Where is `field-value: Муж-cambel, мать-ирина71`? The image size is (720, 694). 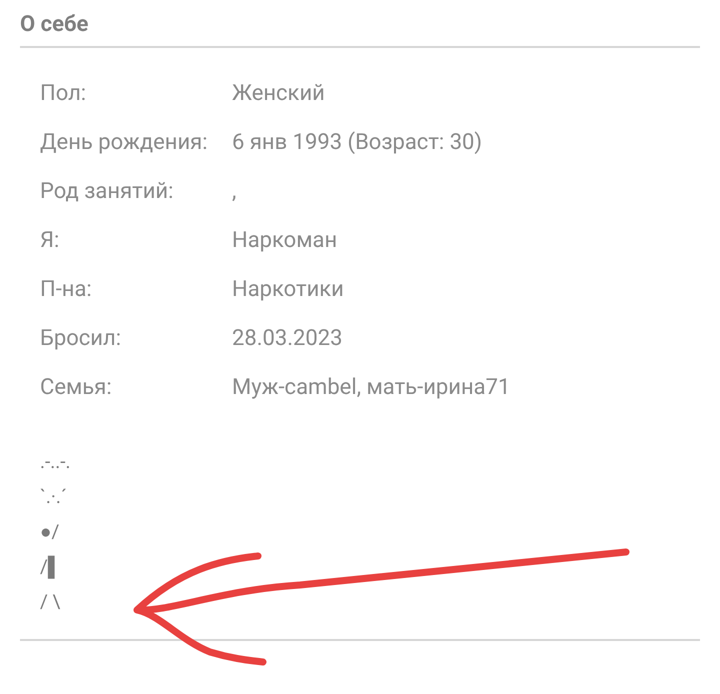 field-value: Муж-cambel, мать-ирина71 is located at coordinates (371, 388).